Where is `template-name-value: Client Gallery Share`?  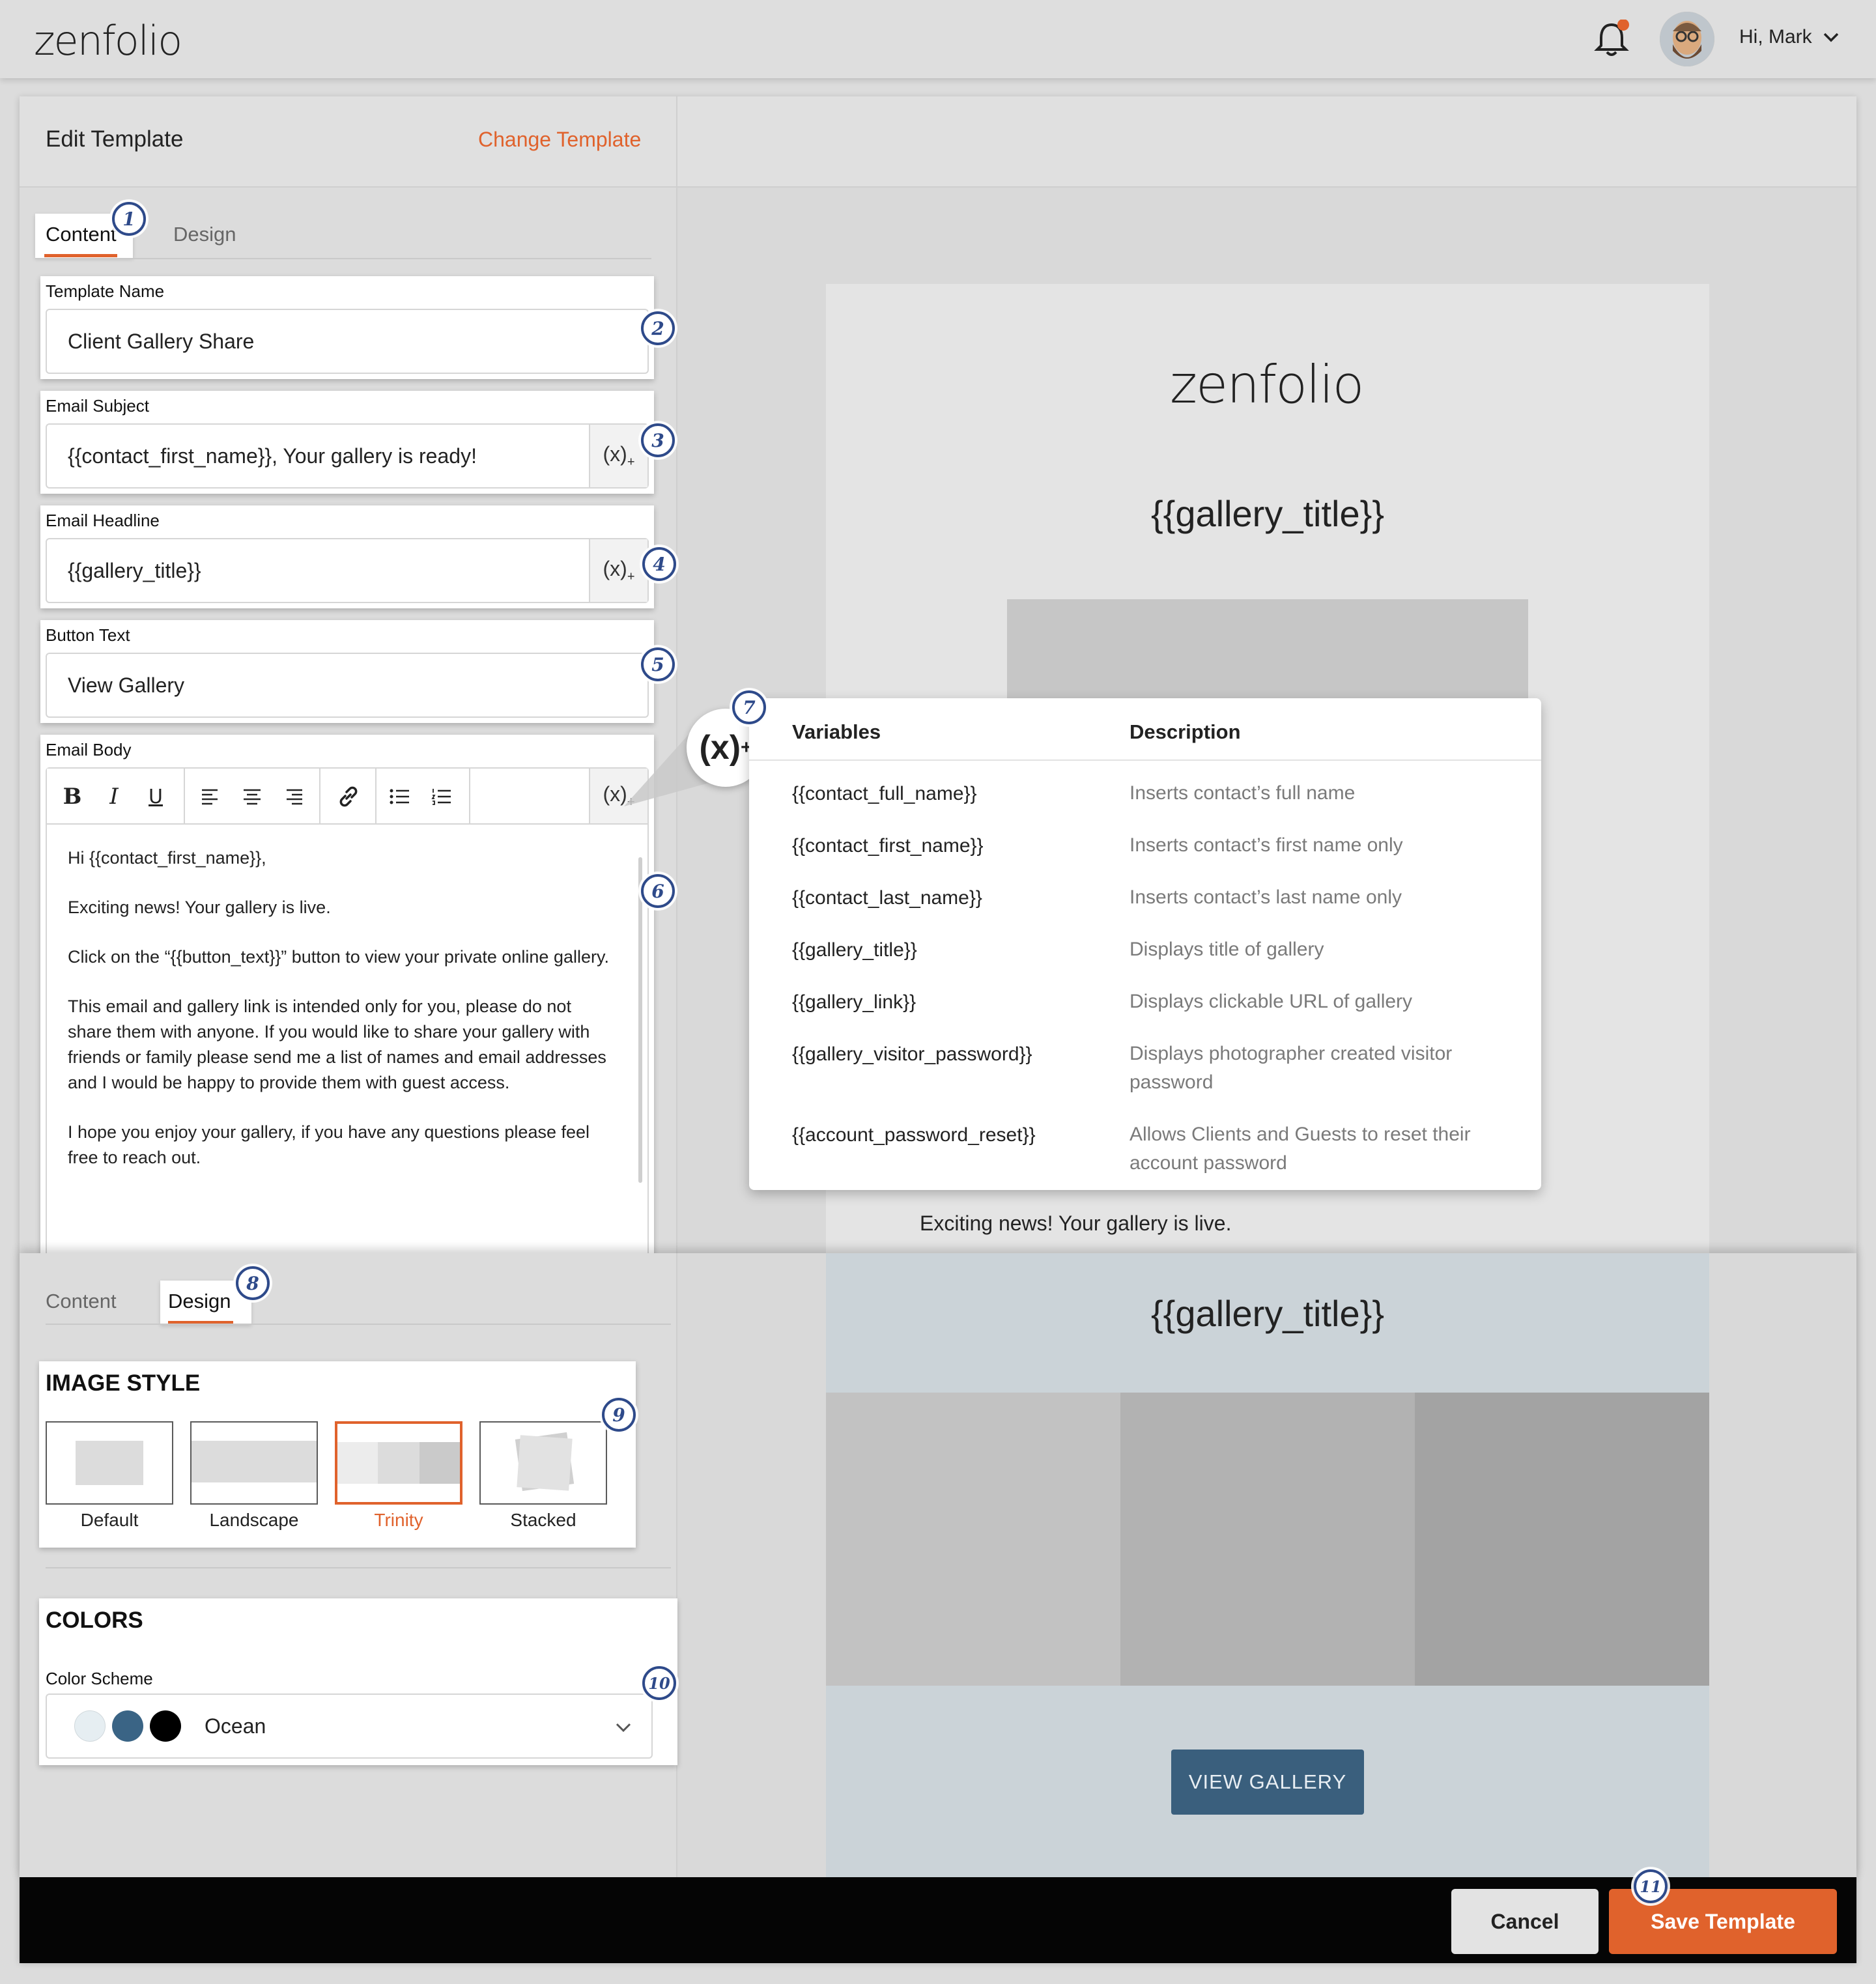 template-name-value: Client Gallery Share is located at coordinates (161, 341).